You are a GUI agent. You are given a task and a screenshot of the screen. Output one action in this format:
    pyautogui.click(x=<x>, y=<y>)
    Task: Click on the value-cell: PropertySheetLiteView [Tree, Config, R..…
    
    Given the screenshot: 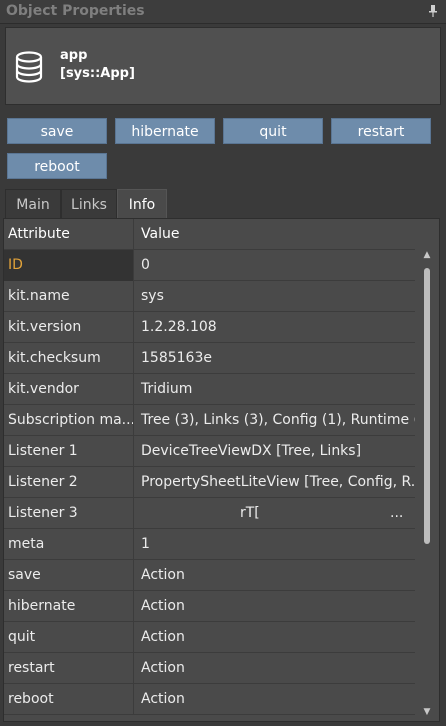 What is the action you would take?
    pyautogui.click(x=278, y=482)
    